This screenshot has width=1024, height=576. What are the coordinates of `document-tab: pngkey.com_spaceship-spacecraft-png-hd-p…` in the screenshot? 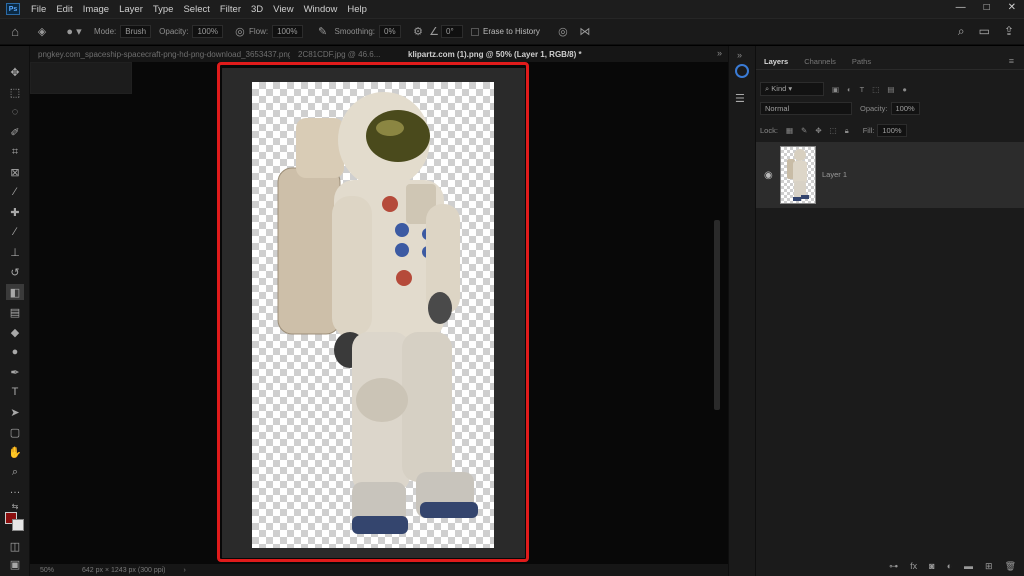 It's located at (160, 54).